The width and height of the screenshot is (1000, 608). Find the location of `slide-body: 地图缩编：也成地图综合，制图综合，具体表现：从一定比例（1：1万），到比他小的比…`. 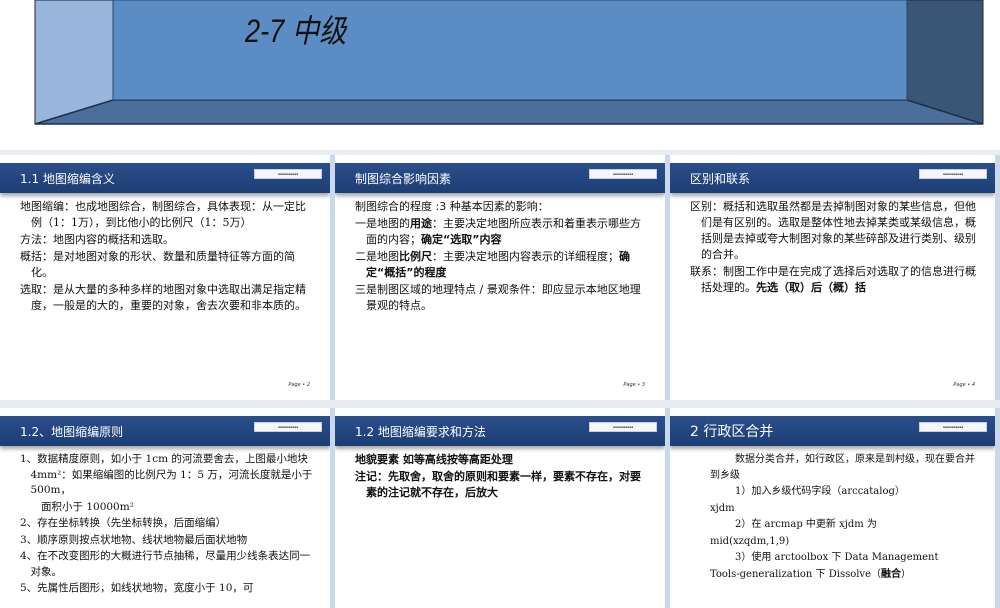

slide-body: 地图缩编：也成地图综合，制图综合，具体表现：从一定比例（1：1万），到比他小的比… is located at coordinates (168, 257).